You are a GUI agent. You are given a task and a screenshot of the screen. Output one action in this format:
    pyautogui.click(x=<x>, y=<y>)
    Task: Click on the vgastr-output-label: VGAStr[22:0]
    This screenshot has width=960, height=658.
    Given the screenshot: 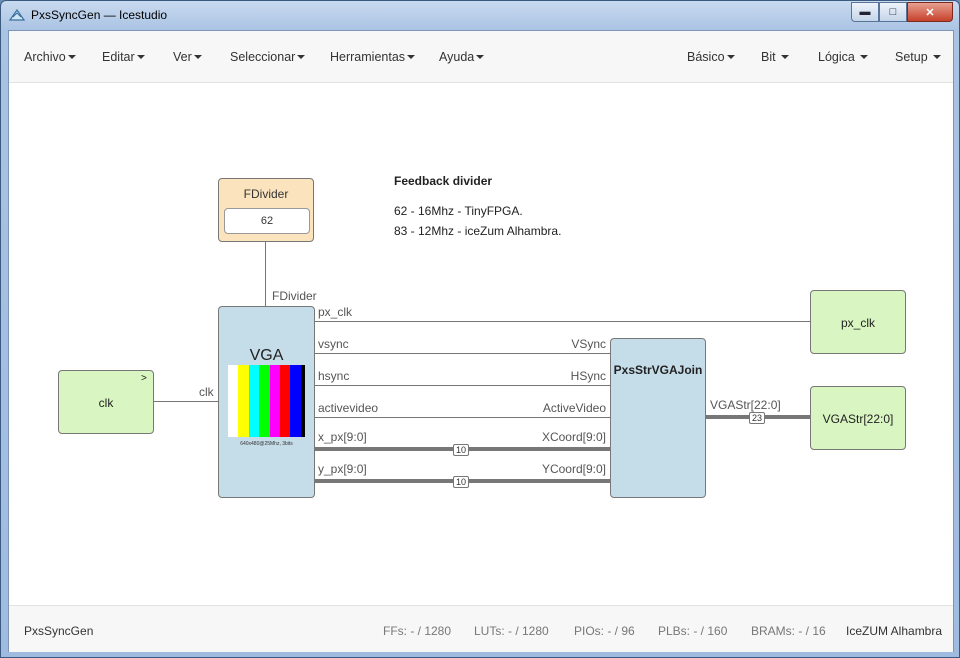 What is the action you would take?
    pyautogui.click(x=858, y=419)
    